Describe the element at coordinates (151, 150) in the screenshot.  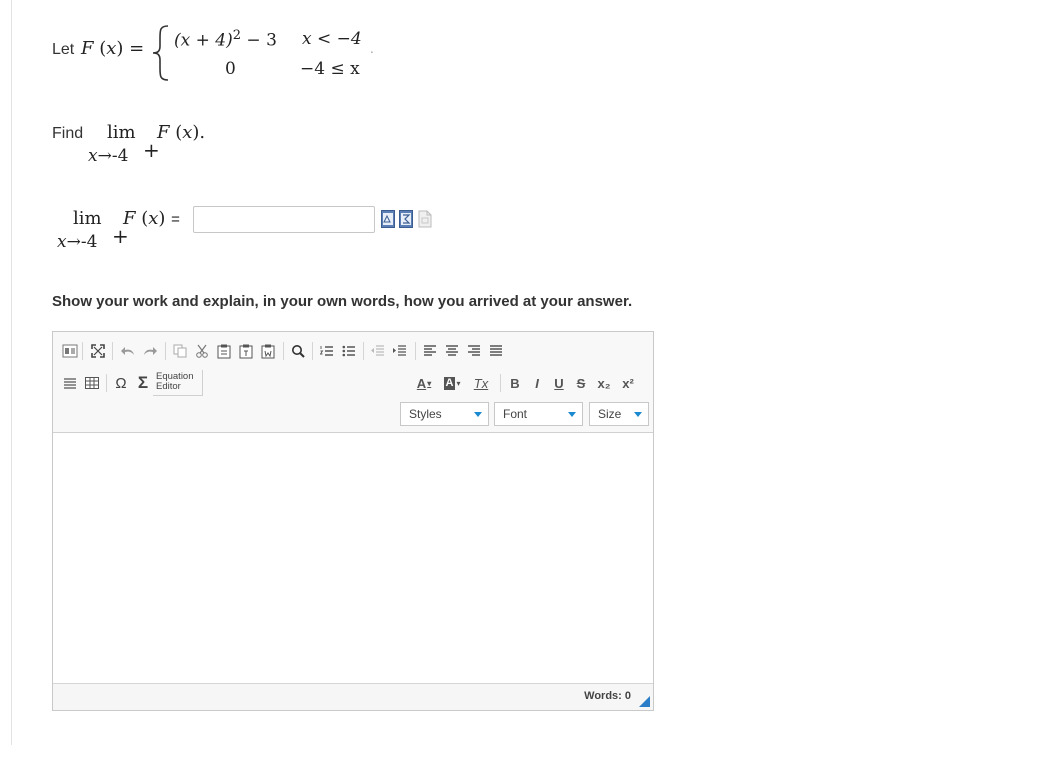
I see `question-plus: +` at that location.